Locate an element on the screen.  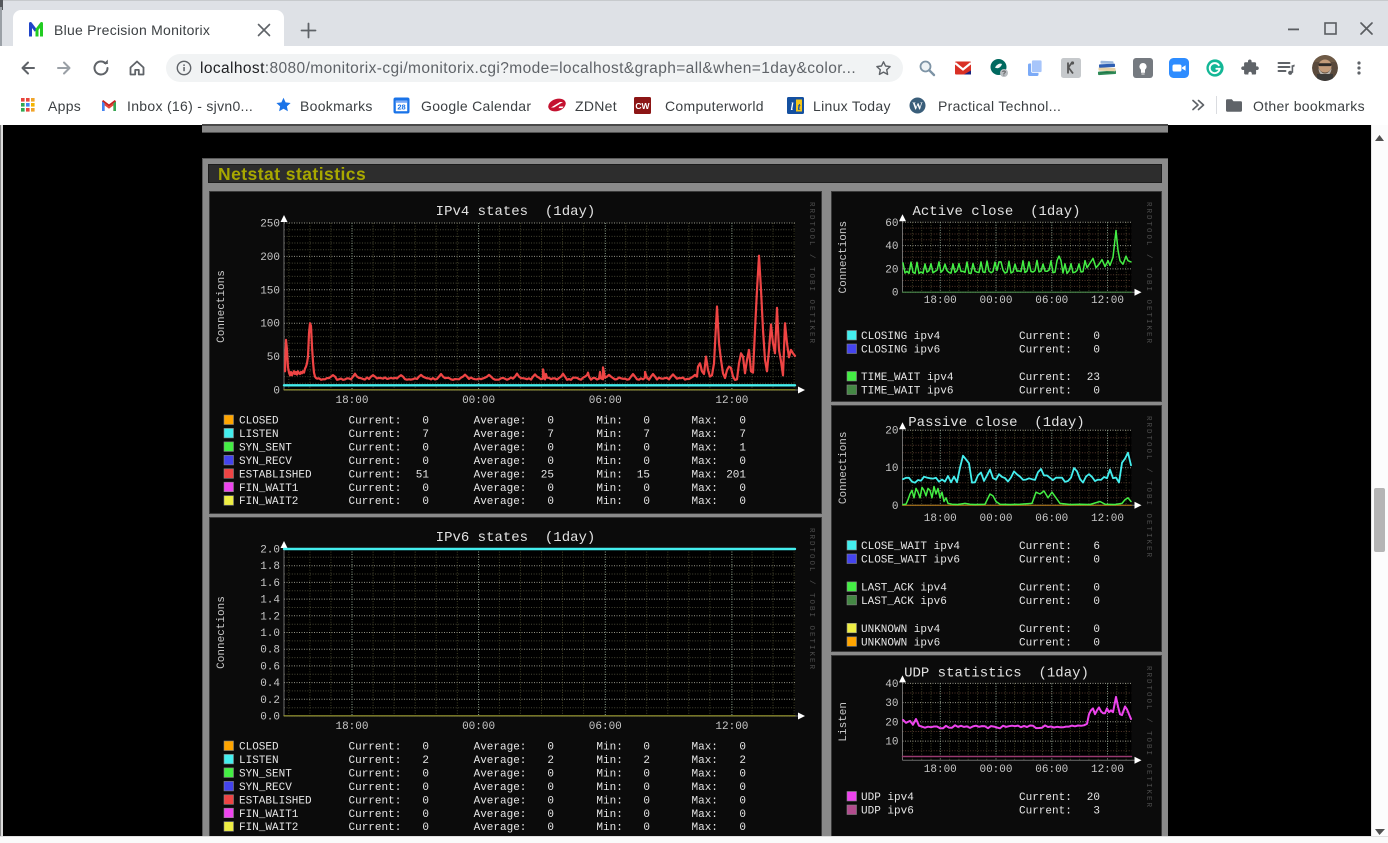
svg-text: CLOSED is located at coordinates (259, 422).